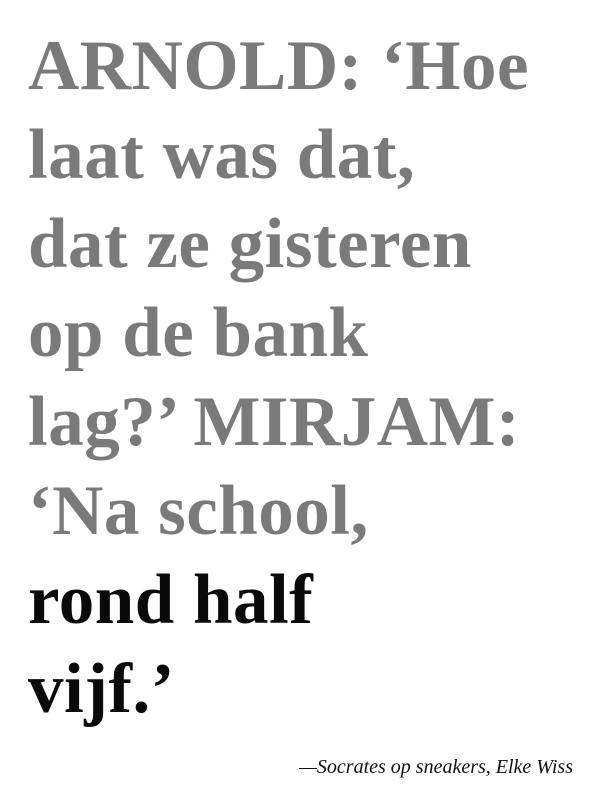 The image size is (600, 800). I want to click on quote-line: dat ze gisteren, so click(250, 244).